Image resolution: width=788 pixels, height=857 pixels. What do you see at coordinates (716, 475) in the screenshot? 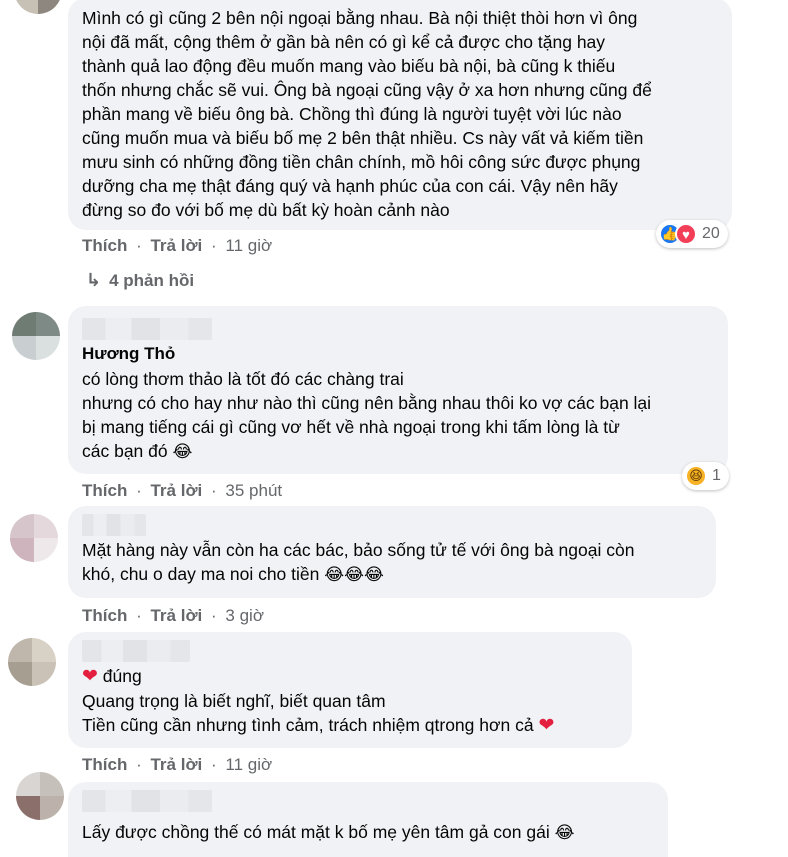
I see `reaction-count: 1` at bounding box center [716, 475].